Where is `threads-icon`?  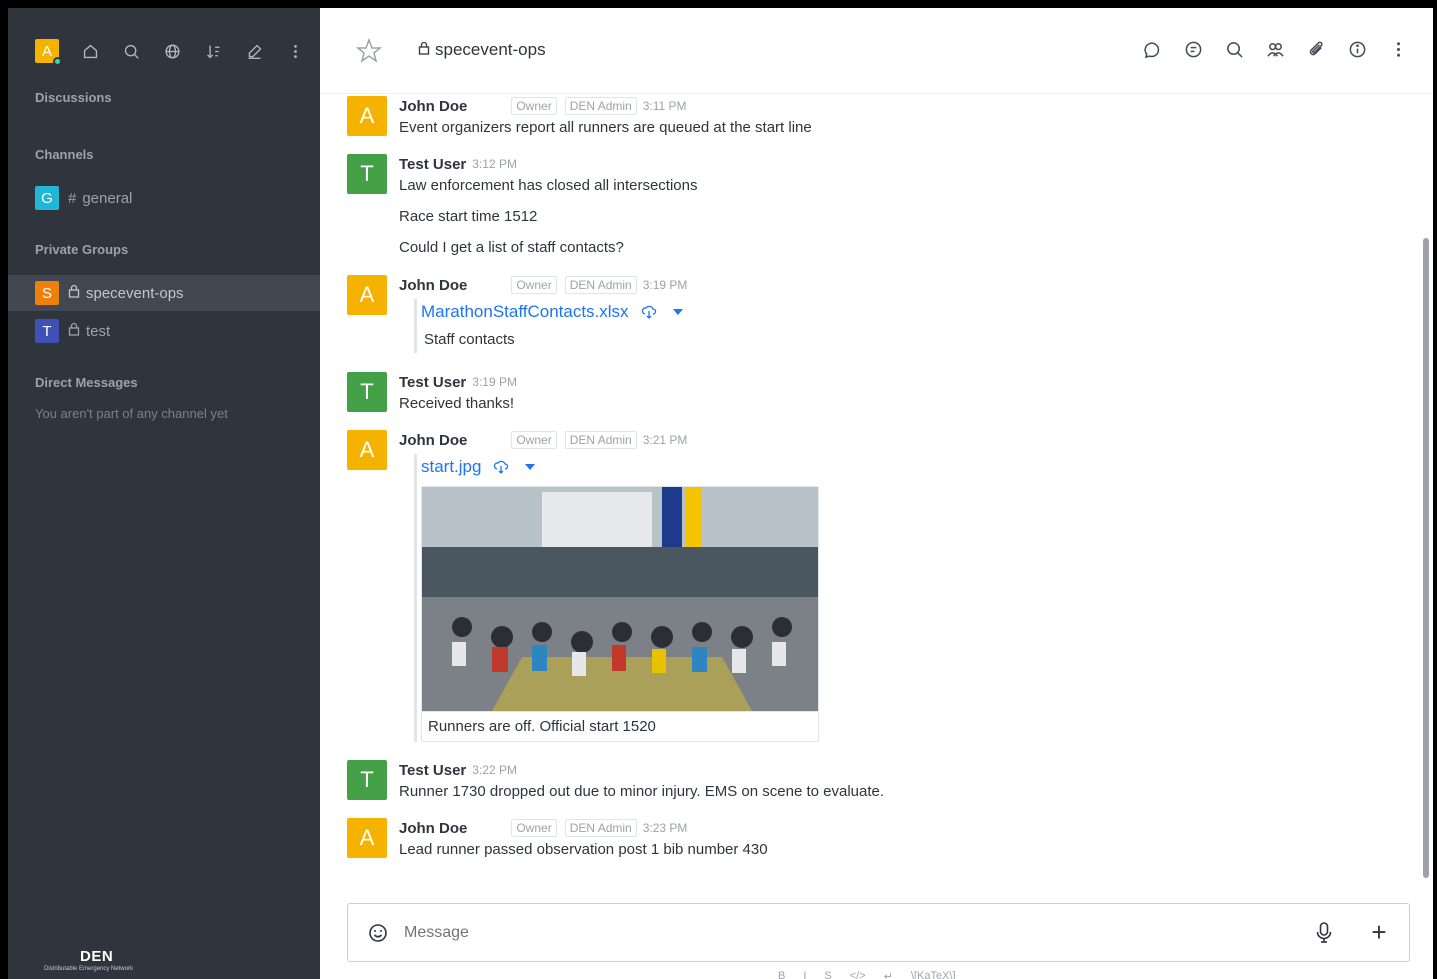
threads-icon is located at coordinates (1193, 49).